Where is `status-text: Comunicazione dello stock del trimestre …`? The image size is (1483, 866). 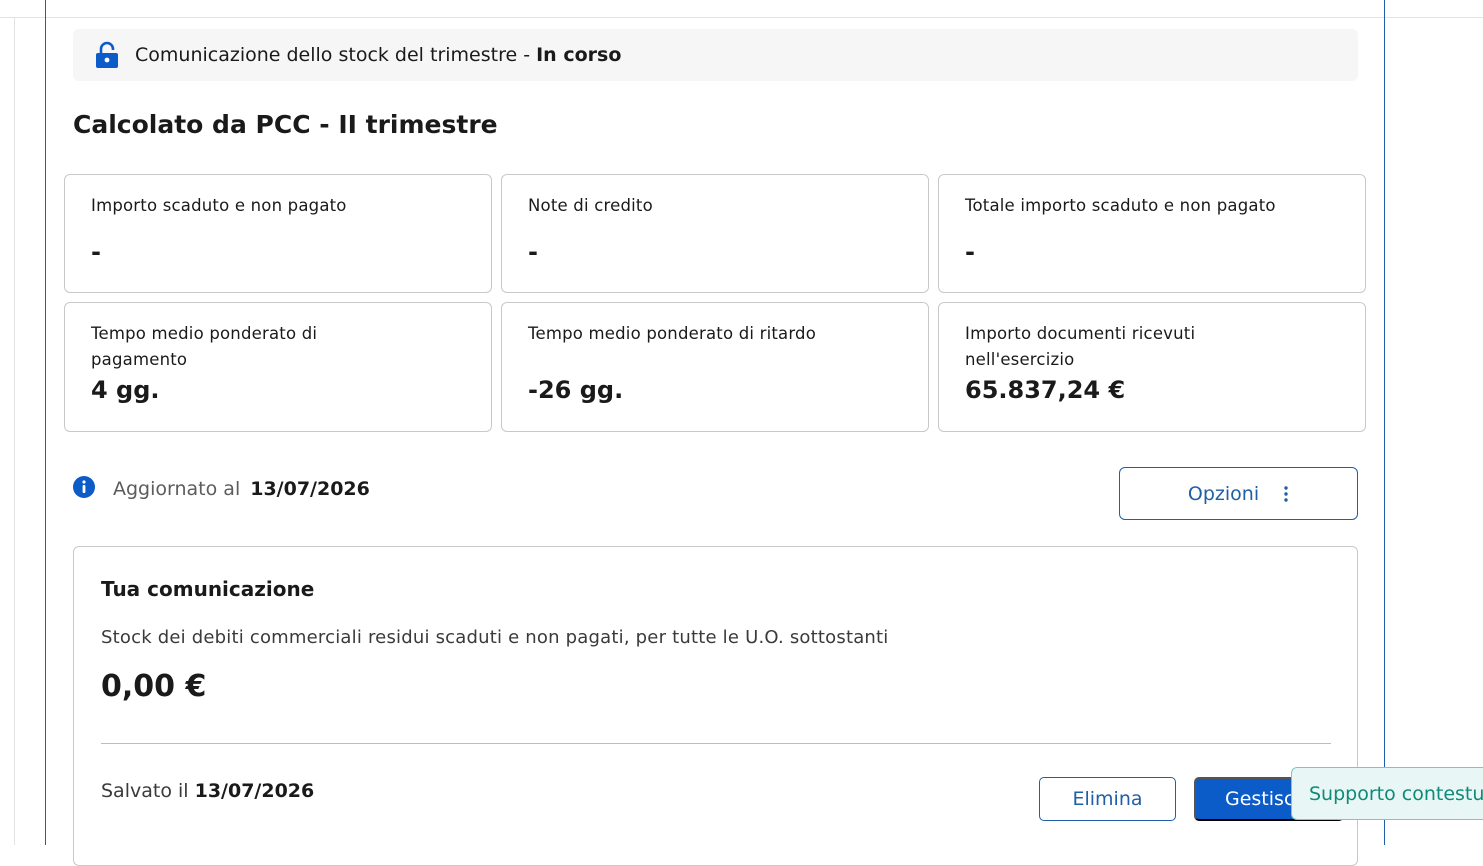
status-text: Comunicazione dello stock del trimestre … is located at coordinates (378, 55).